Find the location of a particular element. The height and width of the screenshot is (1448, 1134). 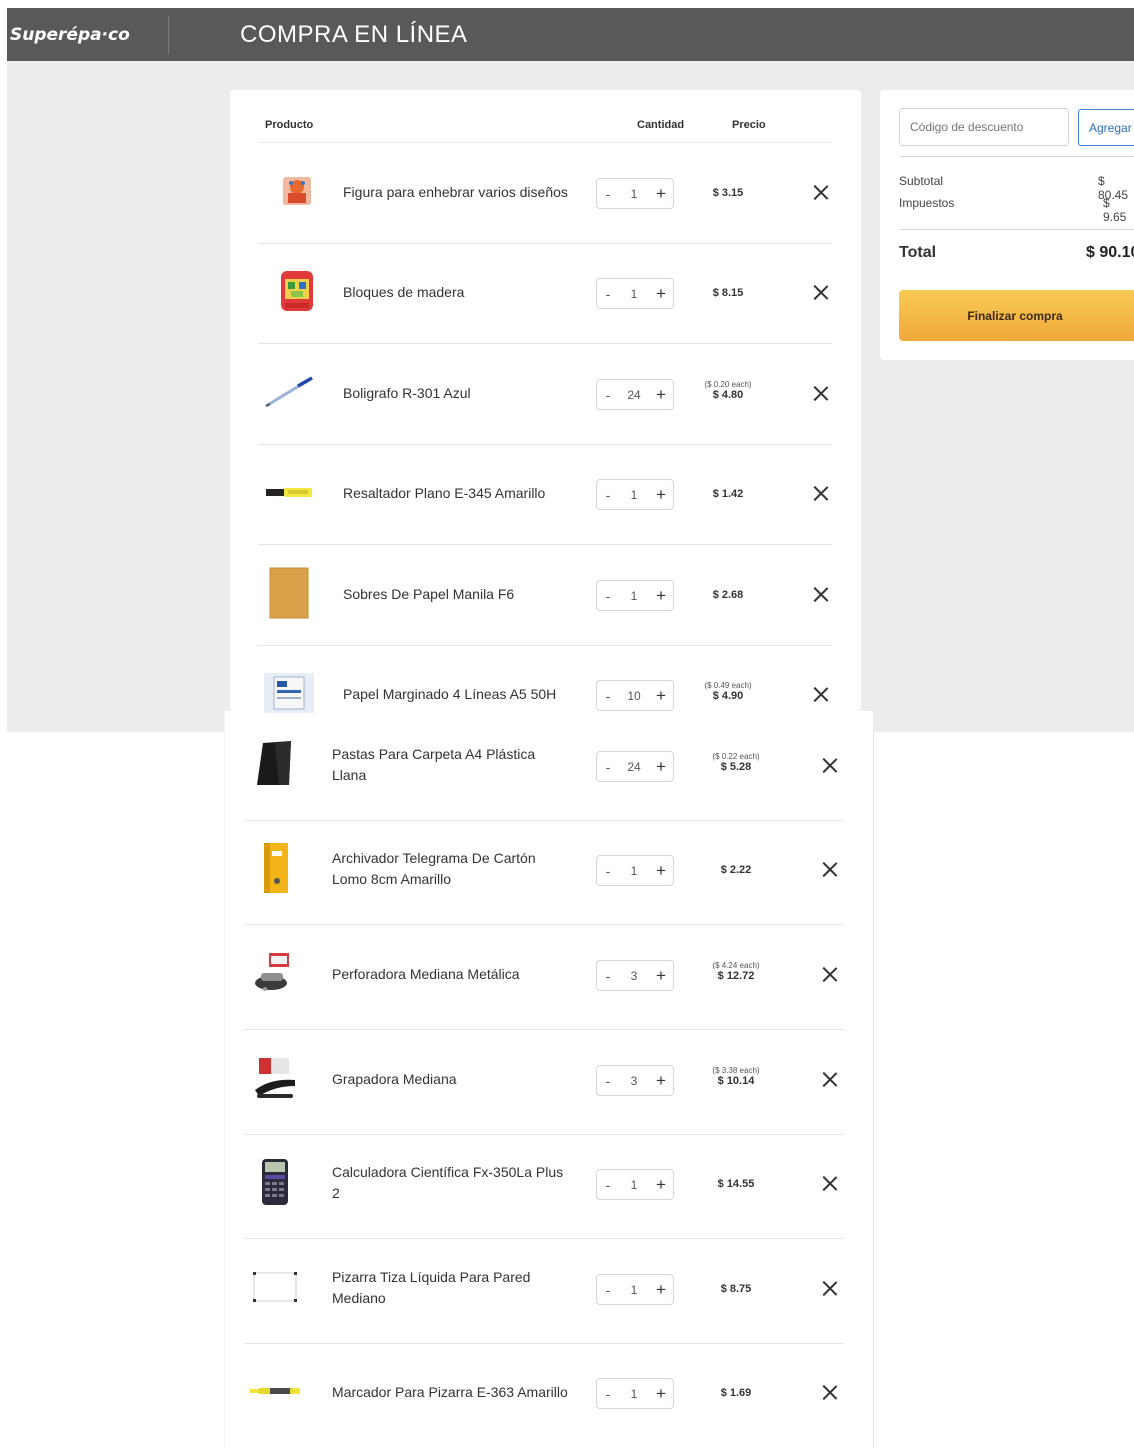

product-name: Figura para enhebrar varios diseños is located at coordinates (455, 192).